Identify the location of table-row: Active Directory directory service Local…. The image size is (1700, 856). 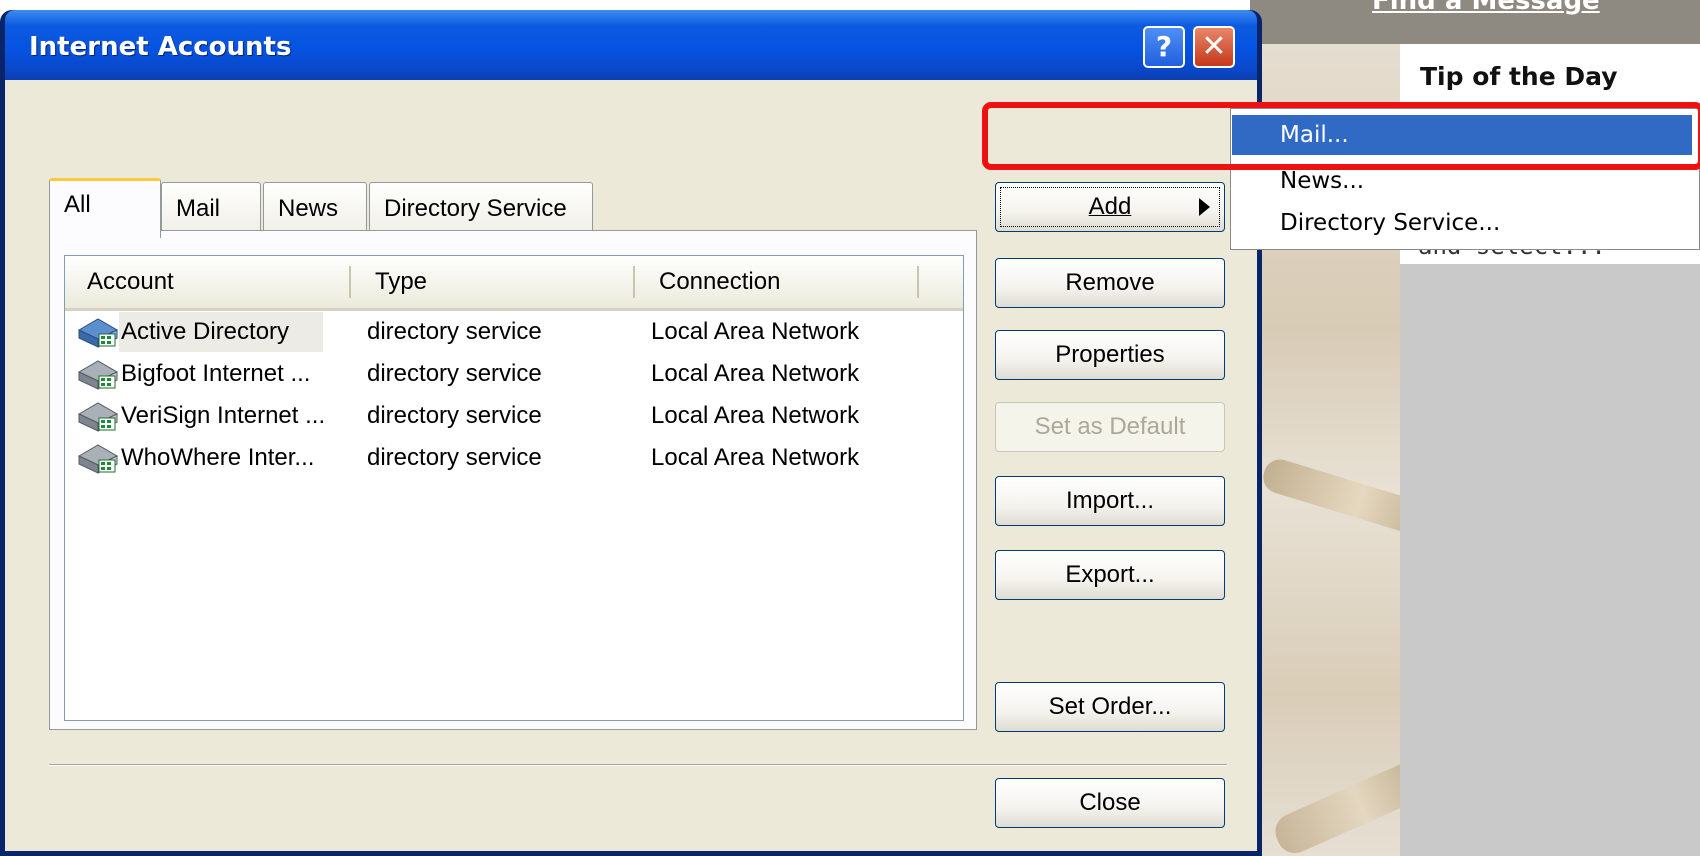
(515, 332).